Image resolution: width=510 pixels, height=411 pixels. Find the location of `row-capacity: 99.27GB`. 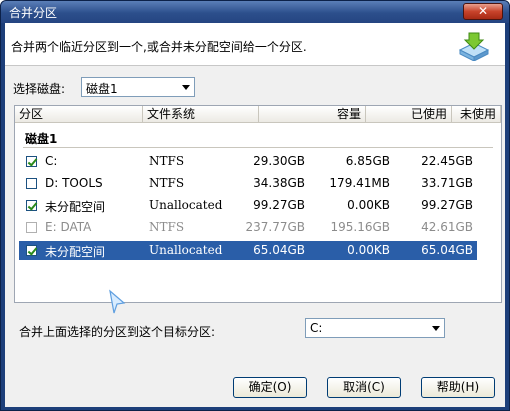

row-capacity: 99.27GB is located at coordinates (279, 205).